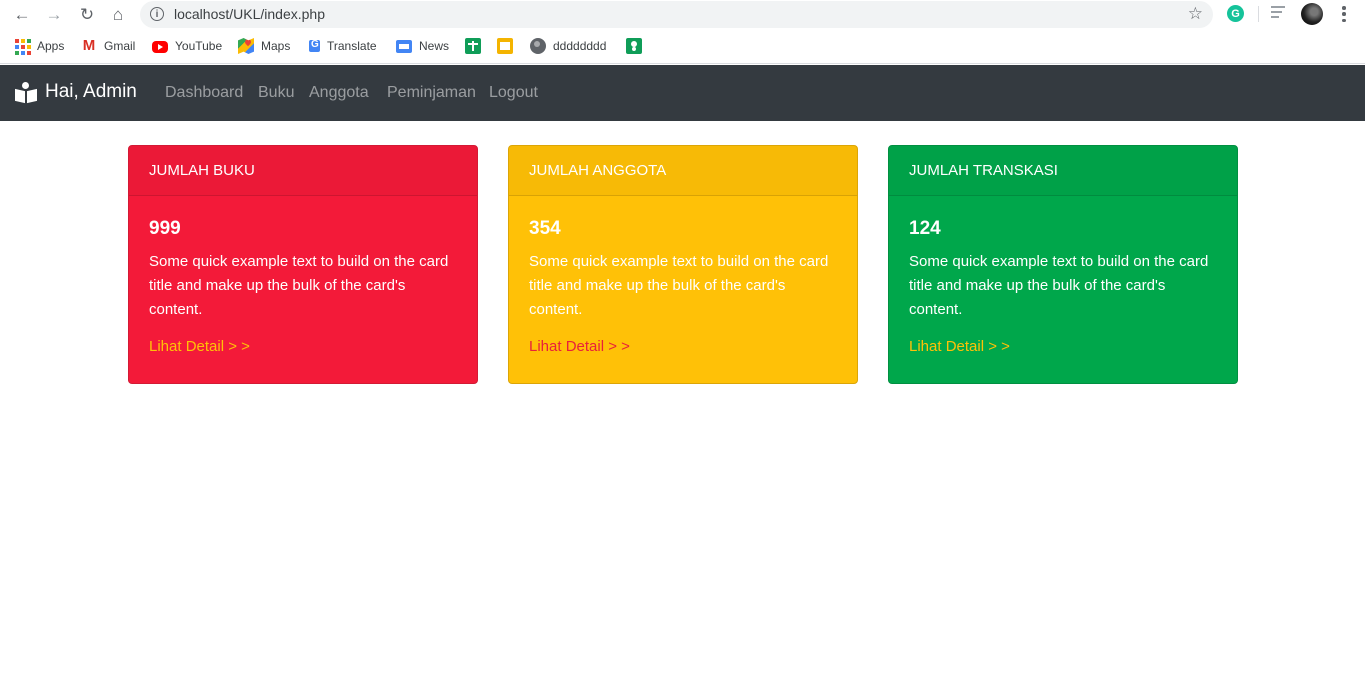  Describe the element at coordinates (22, 46) in the screenshot. I see `apps-grid-icon` at that location.